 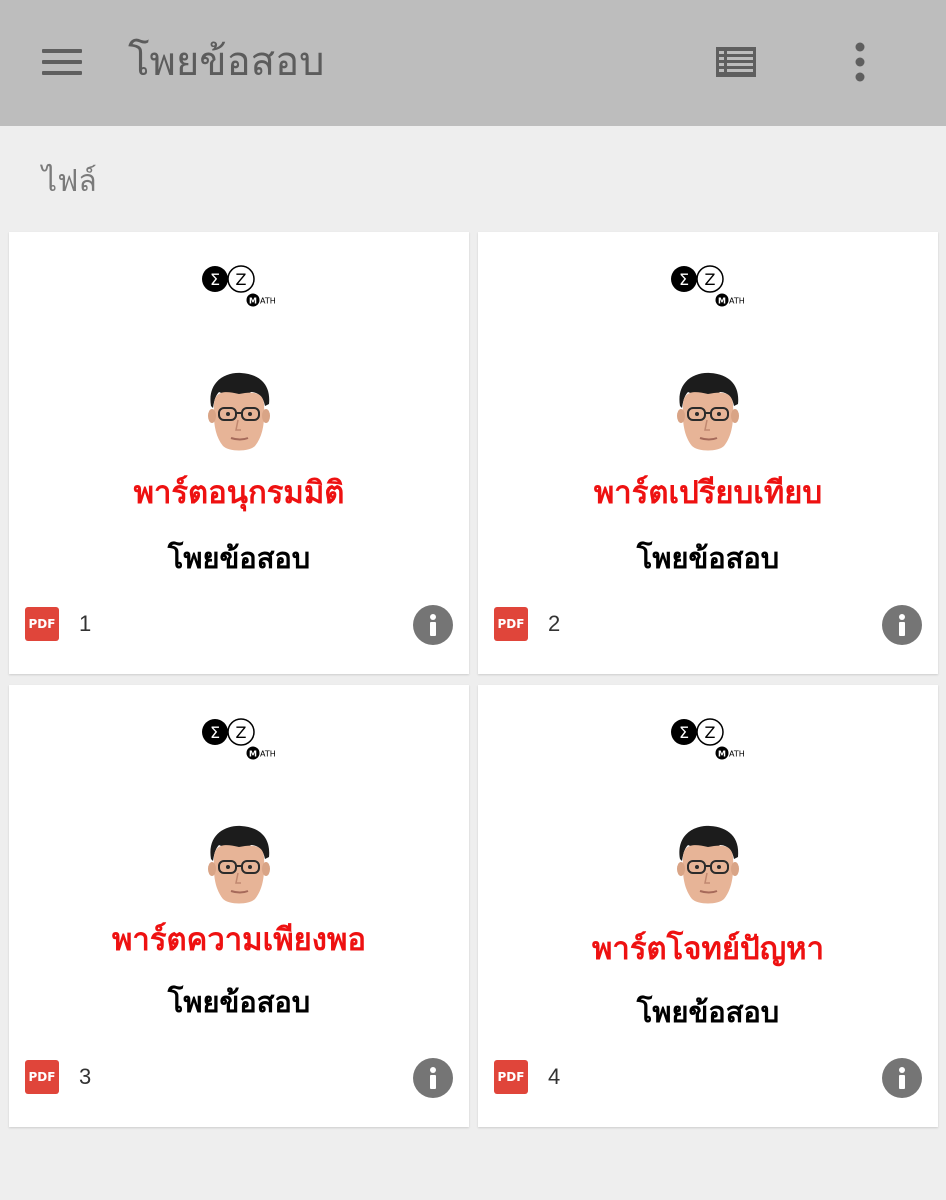 I want to click on list-view-icon, so click(x=736, y=62).